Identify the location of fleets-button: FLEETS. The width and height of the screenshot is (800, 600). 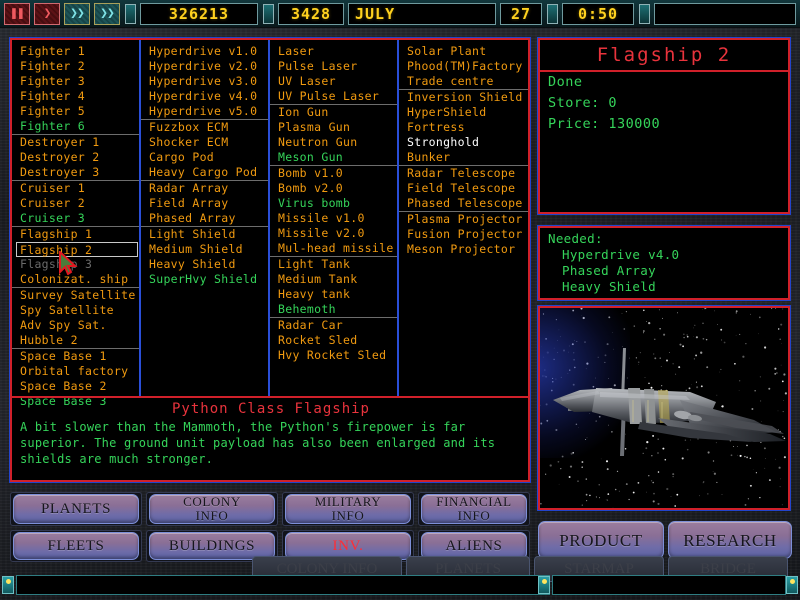
(76, 546).